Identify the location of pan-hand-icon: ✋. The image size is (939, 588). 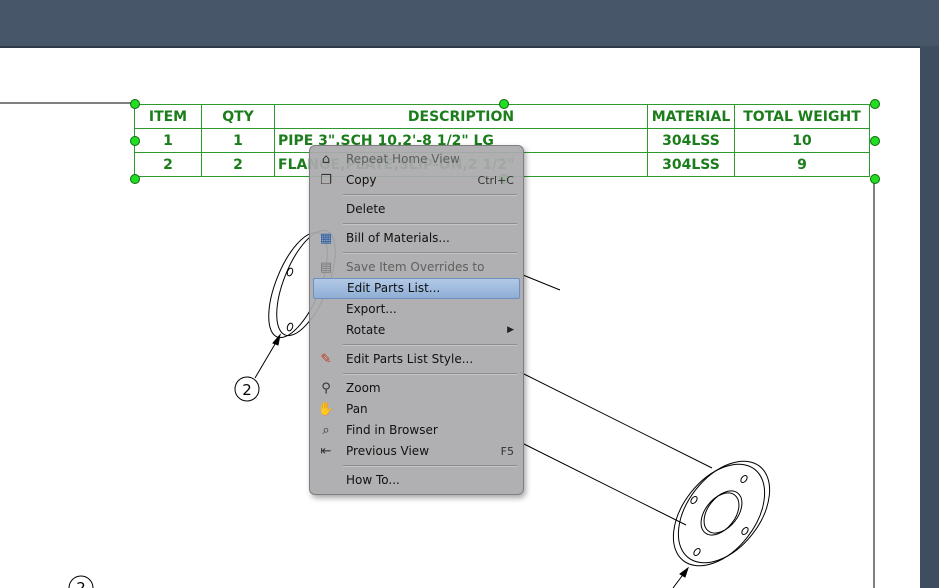
(326, 409).